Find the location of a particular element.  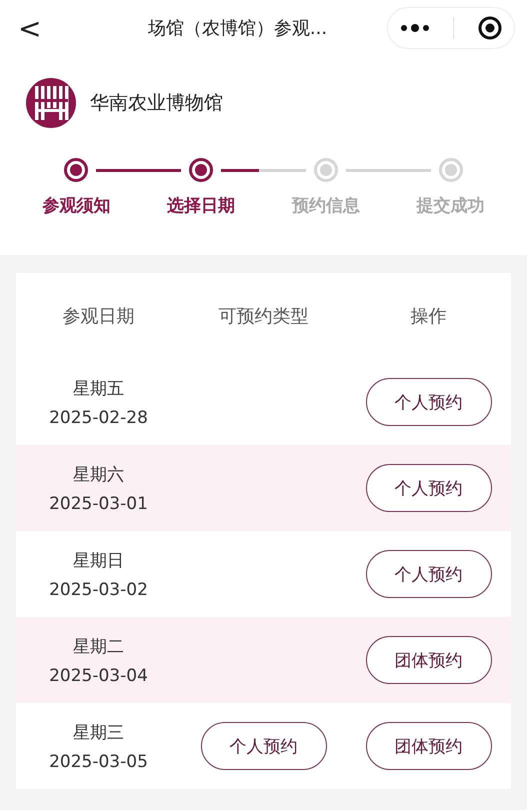

date-text: 2025-03-05 is located at coordinates (98, 762).